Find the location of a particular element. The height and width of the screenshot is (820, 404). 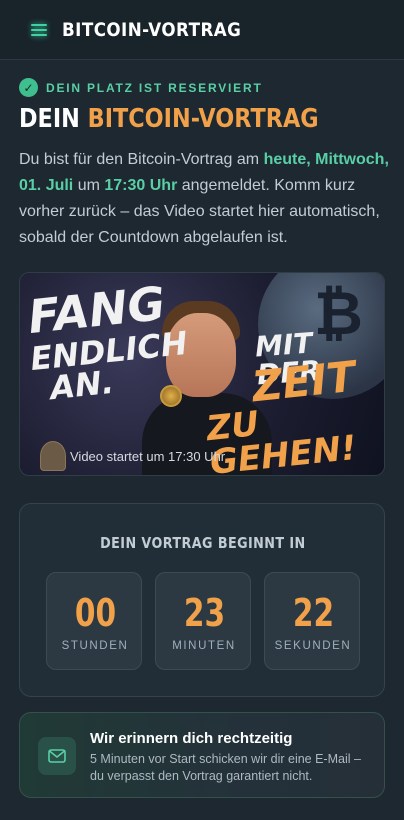

video-caption: Video startet um 17:30 Uhr is located at coordinates (132, 456).